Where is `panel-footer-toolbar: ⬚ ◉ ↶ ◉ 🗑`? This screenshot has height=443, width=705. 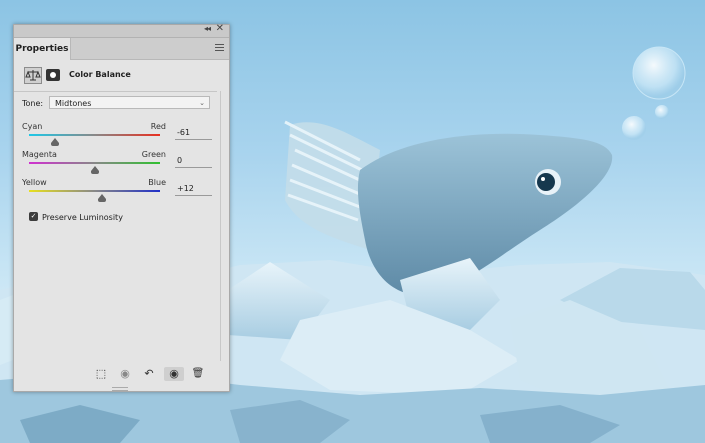
panel-footer-toolbar: ⬚ ◉ ↶ ◉ 🗑 is located at coordinates (115, 374).